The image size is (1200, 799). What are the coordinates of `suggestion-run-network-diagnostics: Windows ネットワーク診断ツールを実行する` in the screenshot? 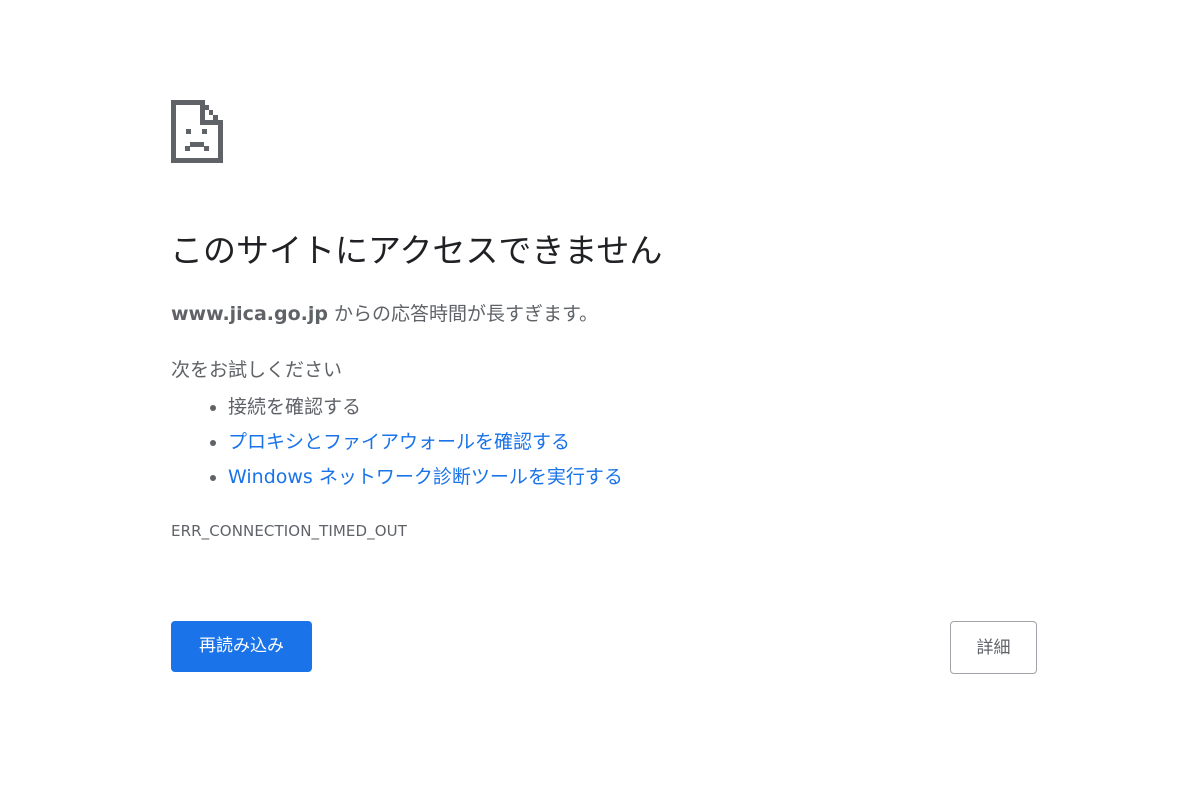 It's located at (415, 477).